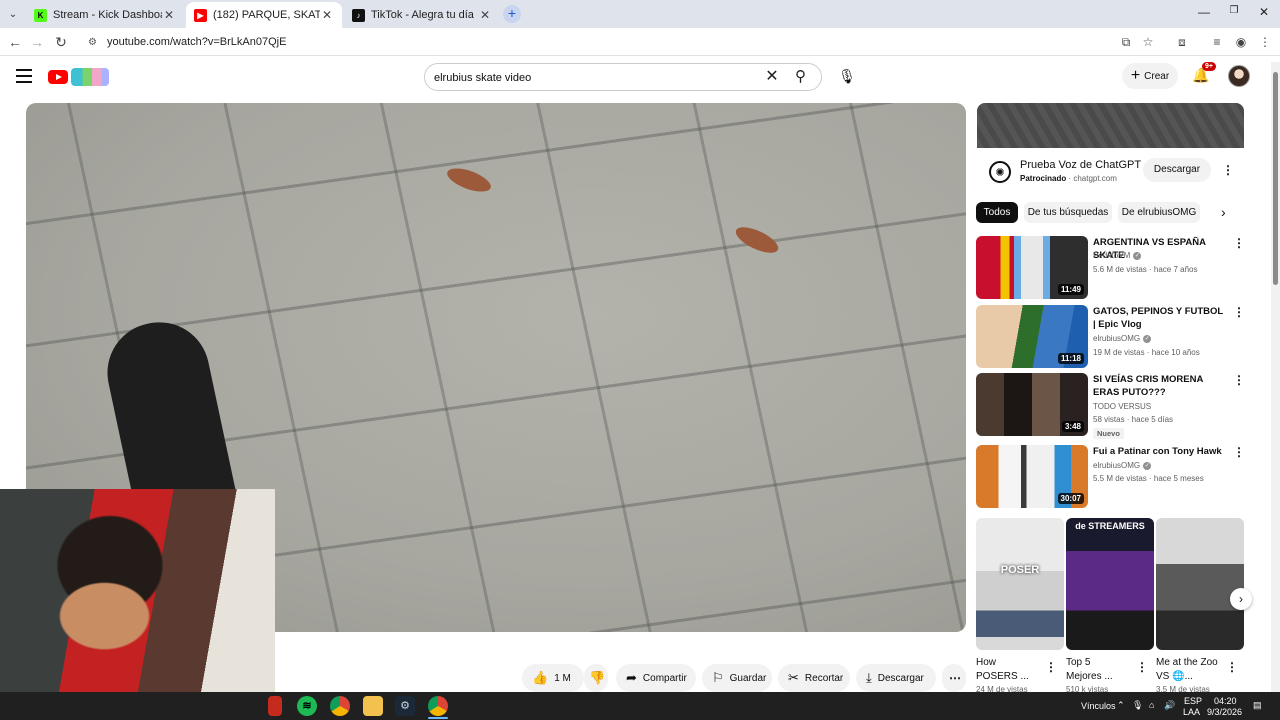 The height and width of the screenshot is (720, 1280). I want to click on clock-date: 9/3/2026, so click(1224, 712).